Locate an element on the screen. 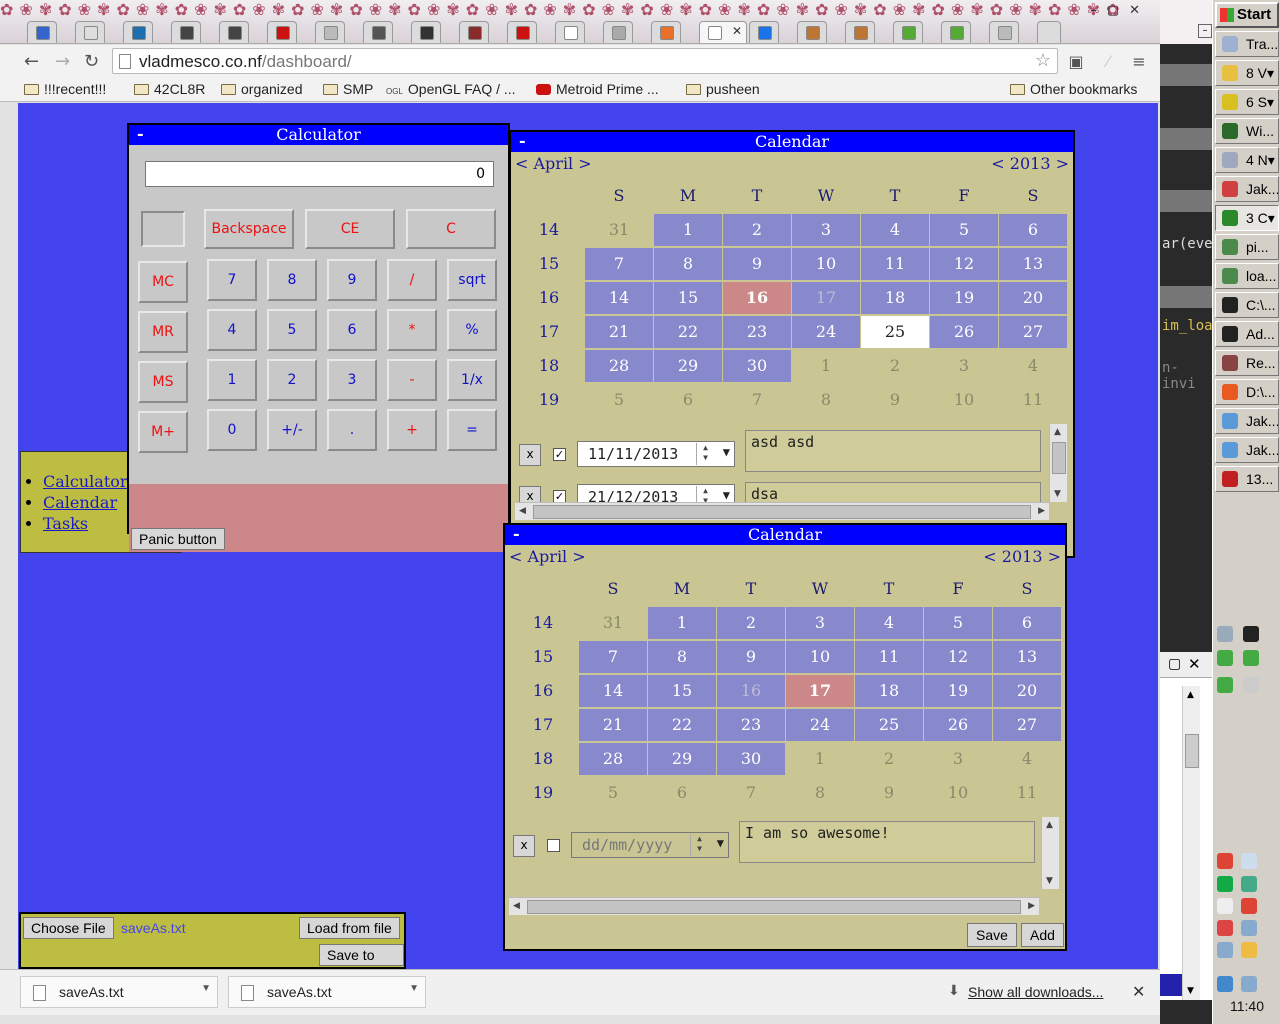 The image size is (1280, 1024). close-tab-icon: ✕ is located at coordinates (737, 31).